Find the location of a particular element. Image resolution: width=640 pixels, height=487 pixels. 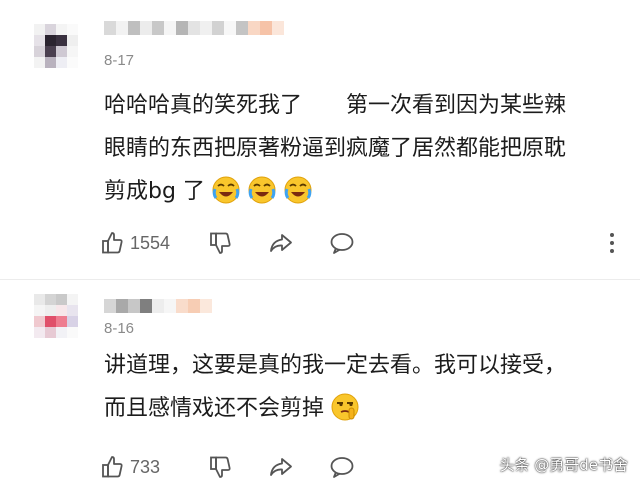

like-button: 733 is located at coordinates (130, 467).